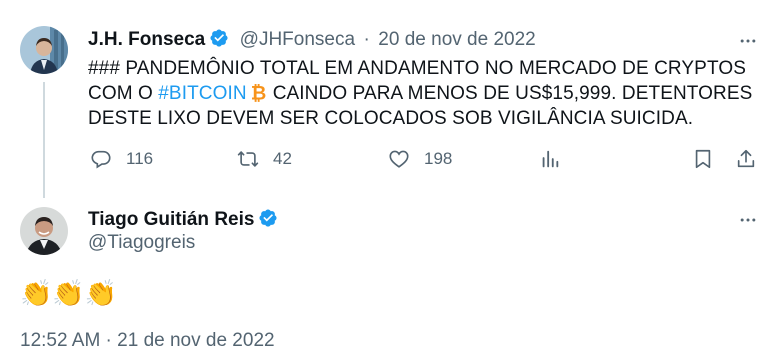 Image resolution: width=771 pixels, height=364 pixels. I want to click on retweet-count: 42, so click(282, 158).